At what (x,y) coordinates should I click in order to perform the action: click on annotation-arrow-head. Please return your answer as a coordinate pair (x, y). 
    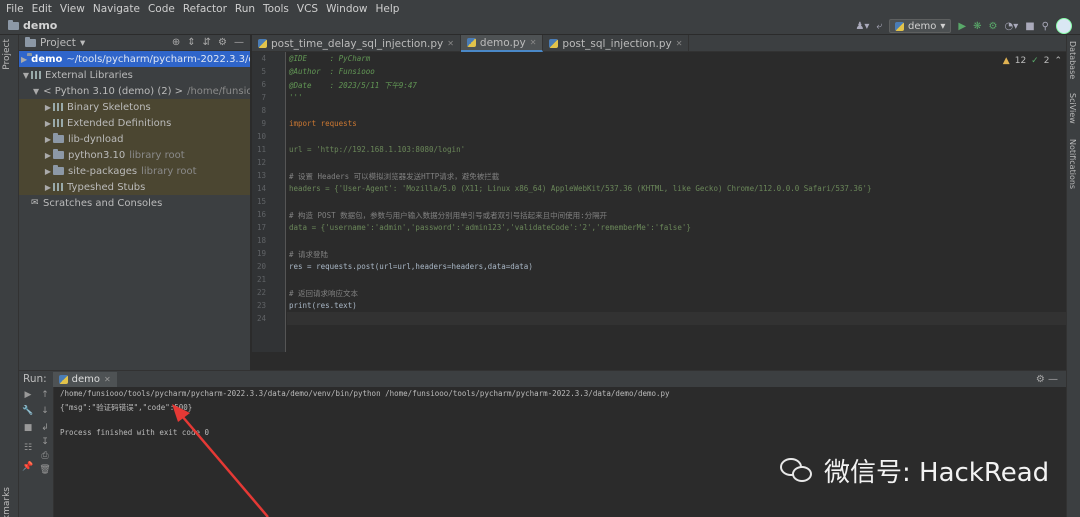
    Looking at the image, I should click on (181, 413).